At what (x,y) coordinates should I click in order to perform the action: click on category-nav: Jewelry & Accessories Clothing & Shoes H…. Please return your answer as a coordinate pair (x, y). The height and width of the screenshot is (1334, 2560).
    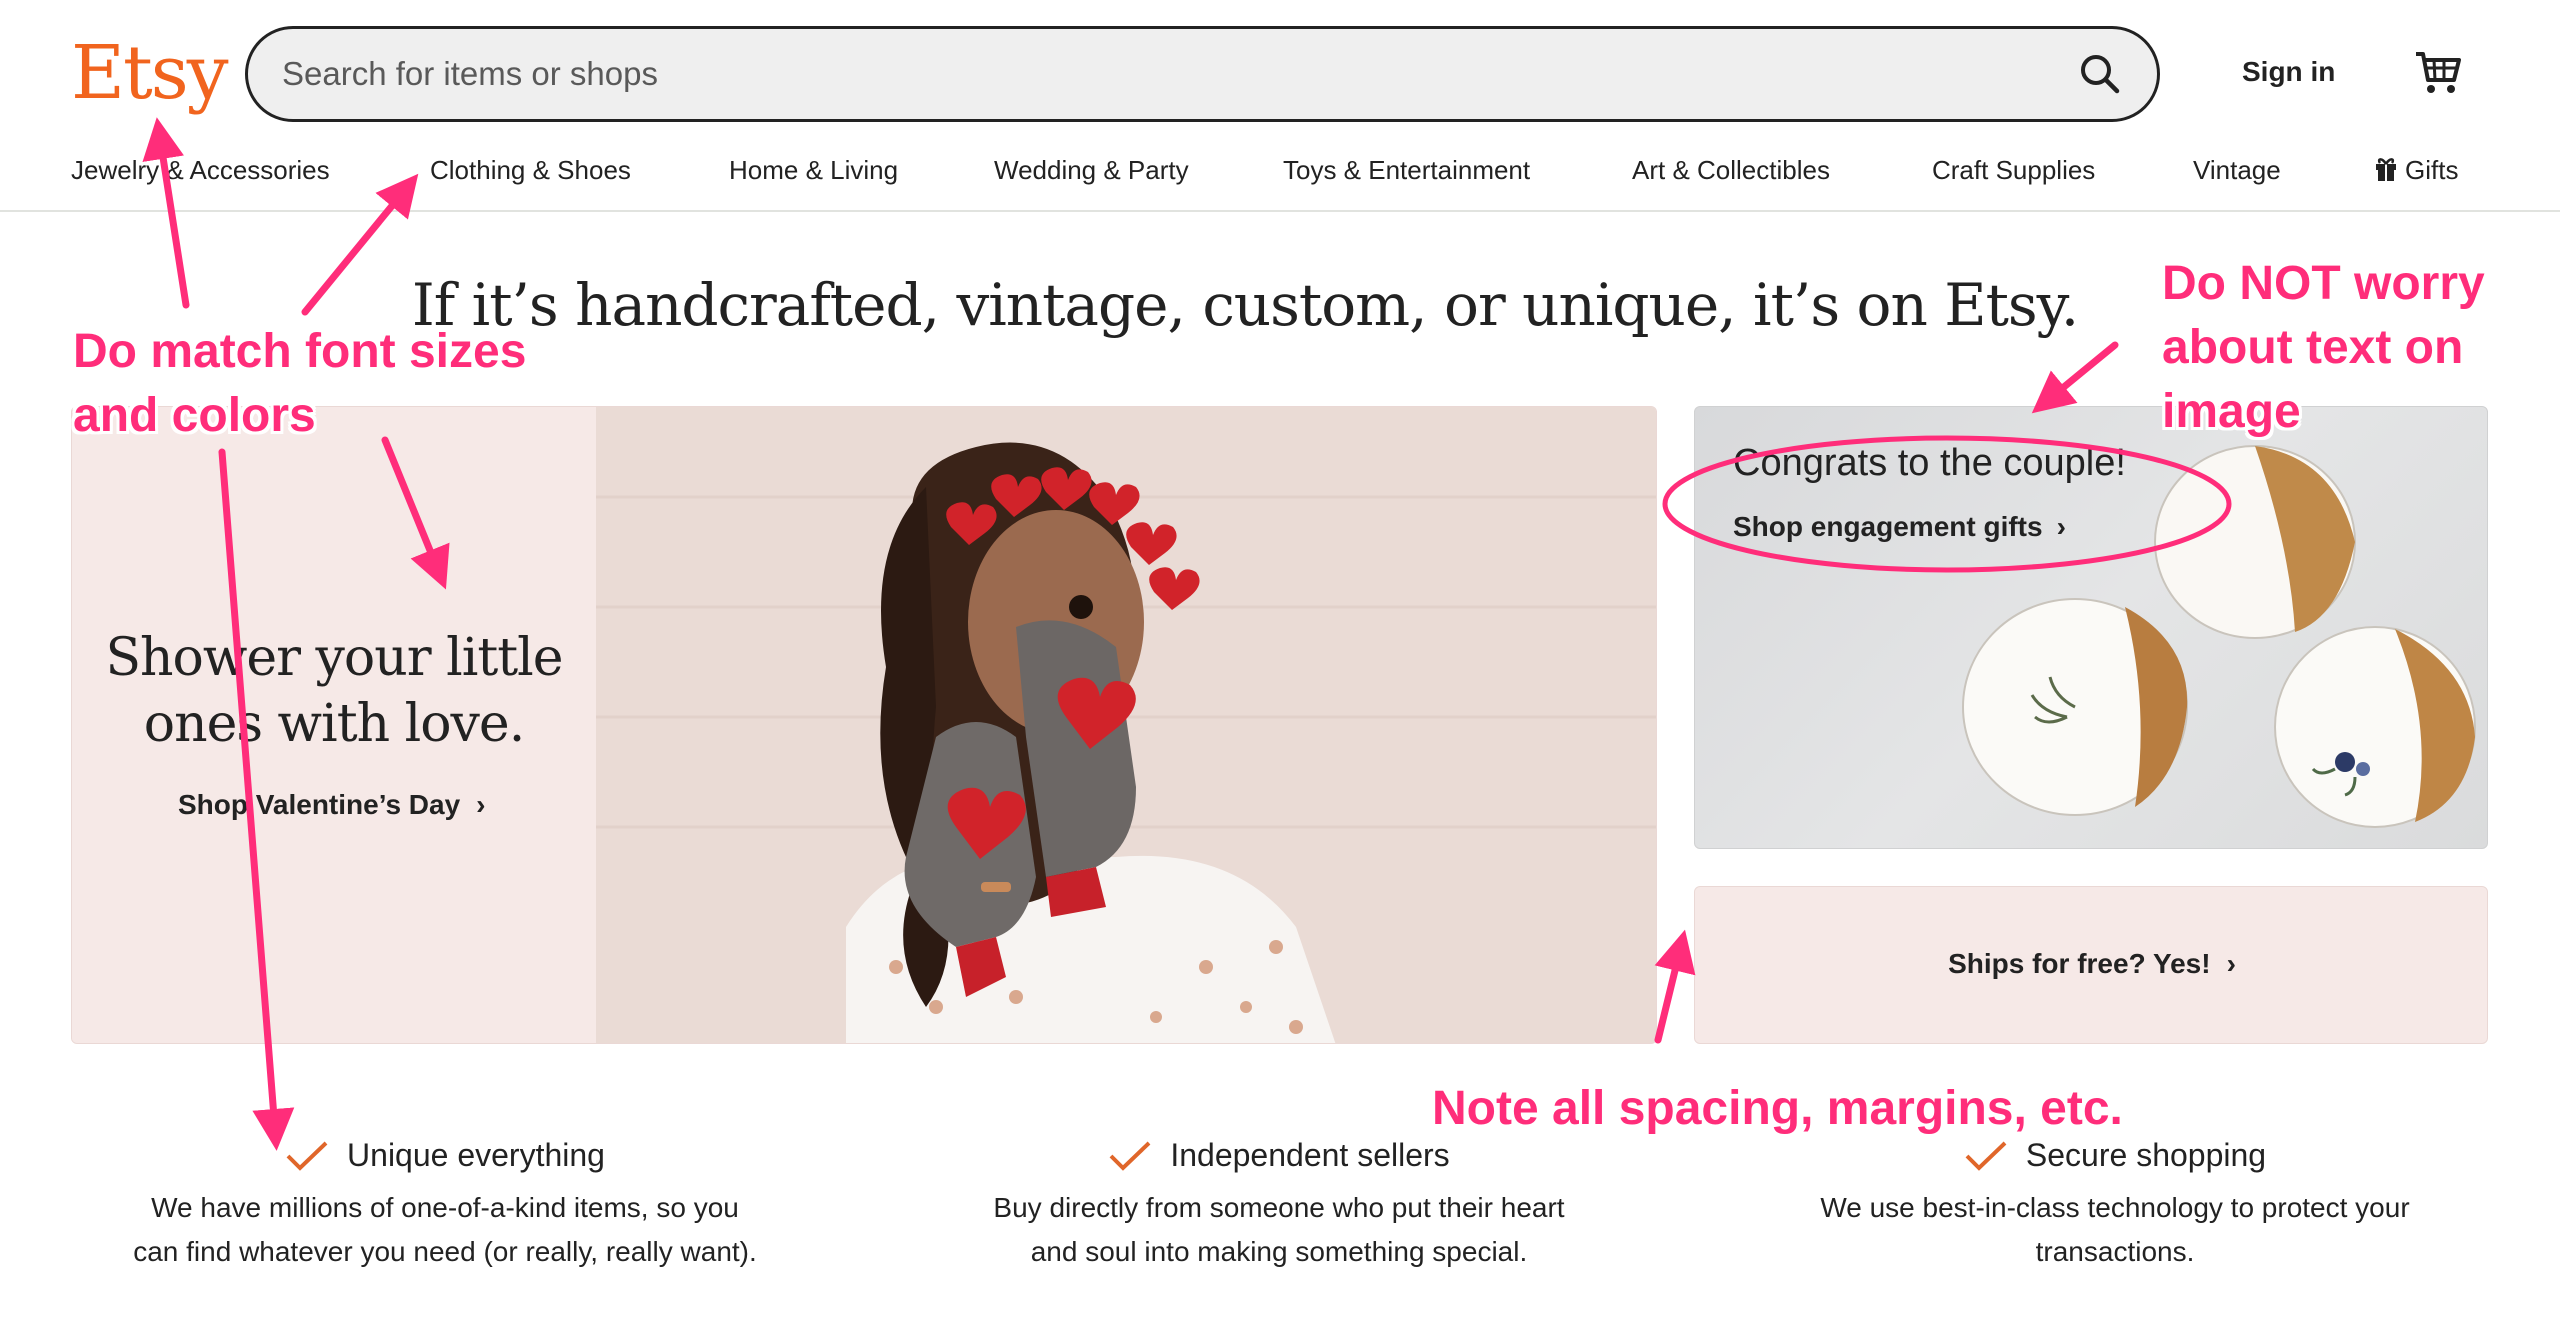
    Looking at the image, I should click on (1280, 172).